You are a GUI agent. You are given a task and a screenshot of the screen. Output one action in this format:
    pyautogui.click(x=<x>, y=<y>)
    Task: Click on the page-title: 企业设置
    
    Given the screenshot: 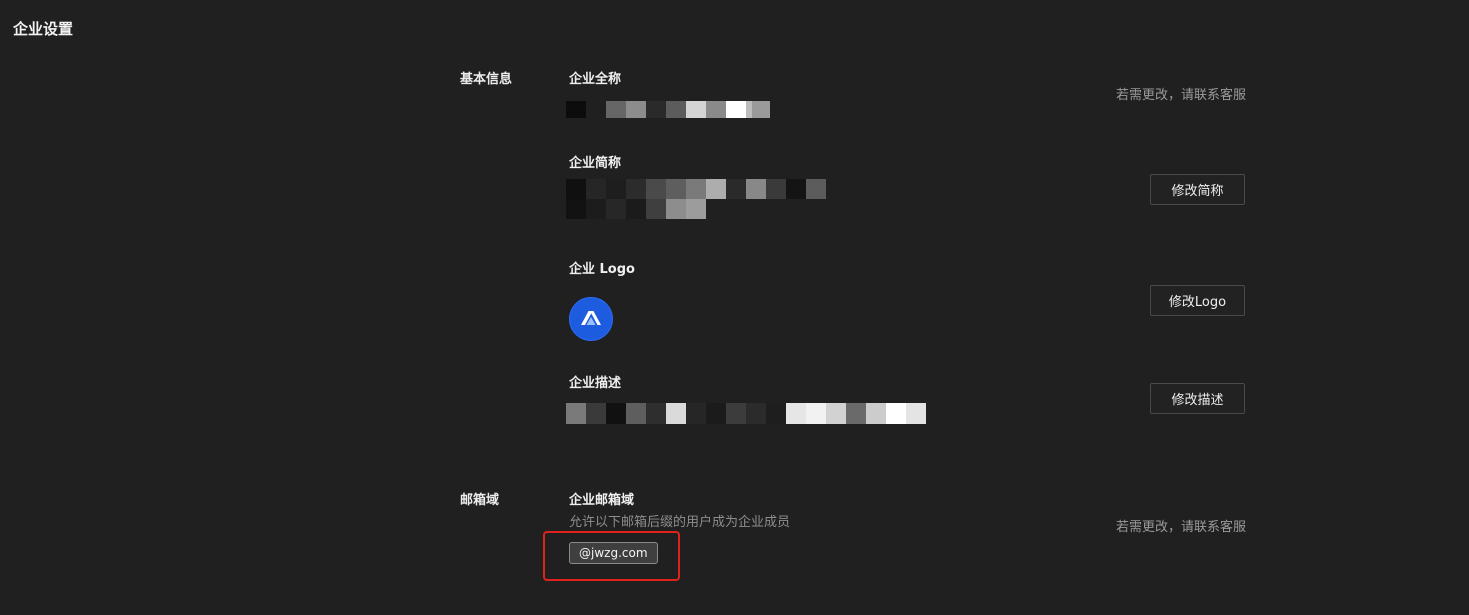 What is the action you would take?
    pyautogui.click(x=43, y=29)
    